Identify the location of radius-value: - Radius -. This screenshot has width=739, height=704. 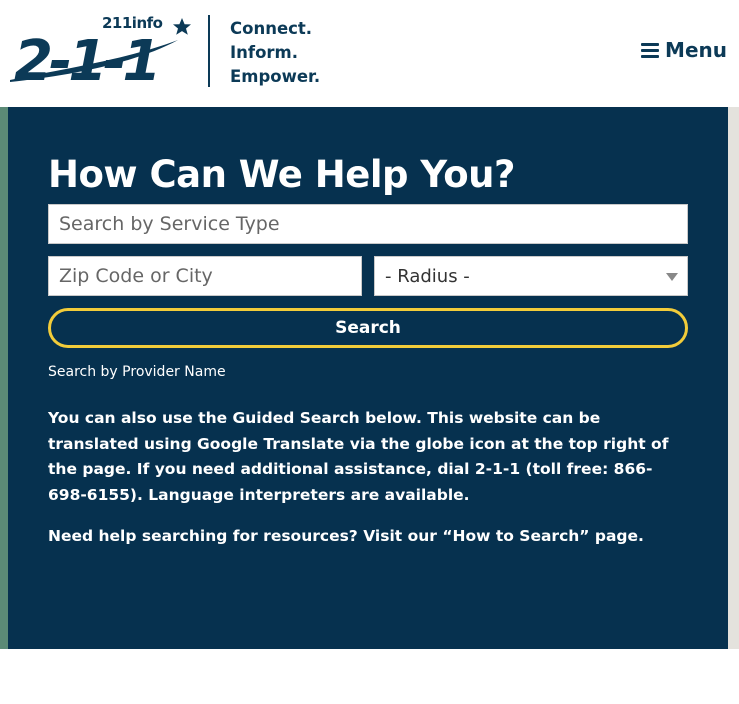
(427, 276).